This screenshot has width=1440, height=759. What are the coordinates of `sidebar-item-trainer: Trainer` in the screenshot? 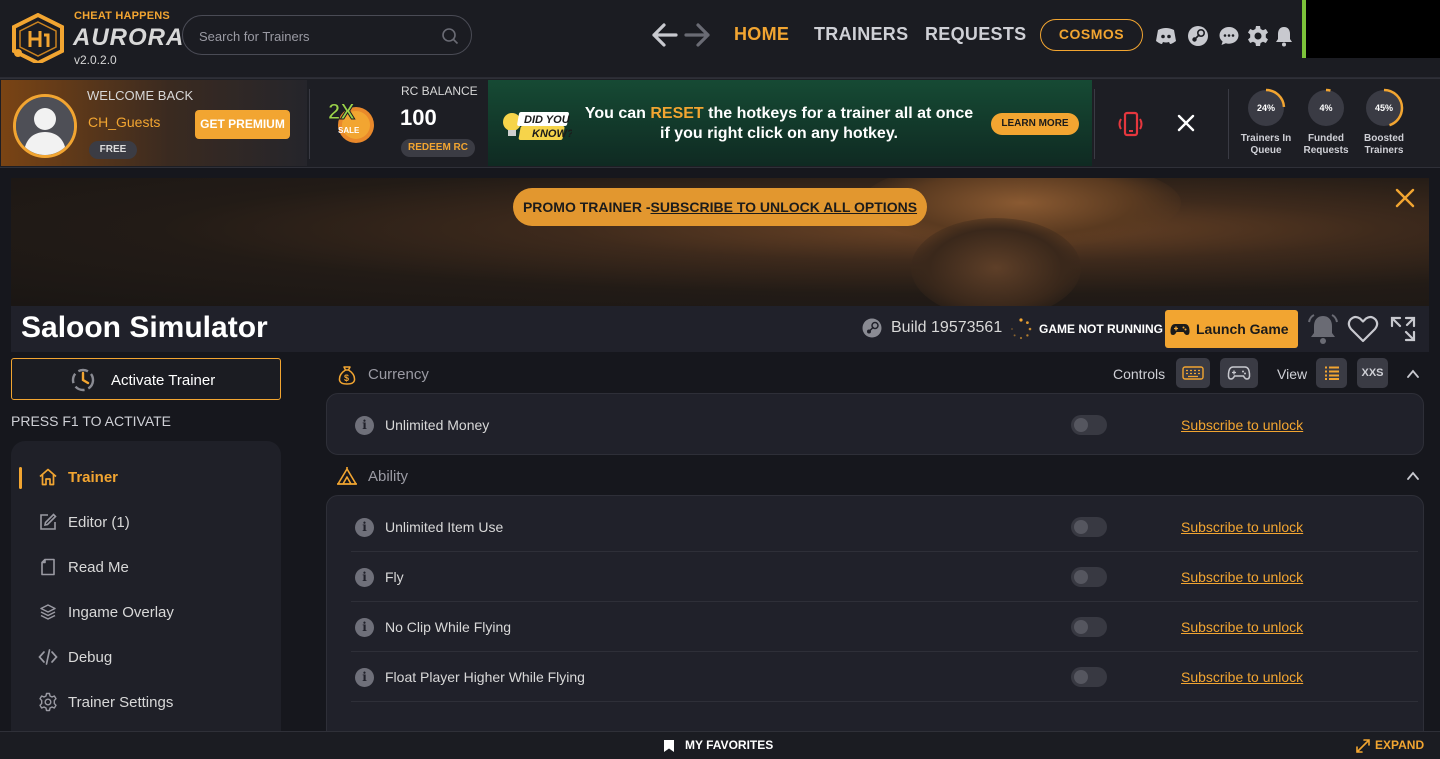 It's located at (146, 477).